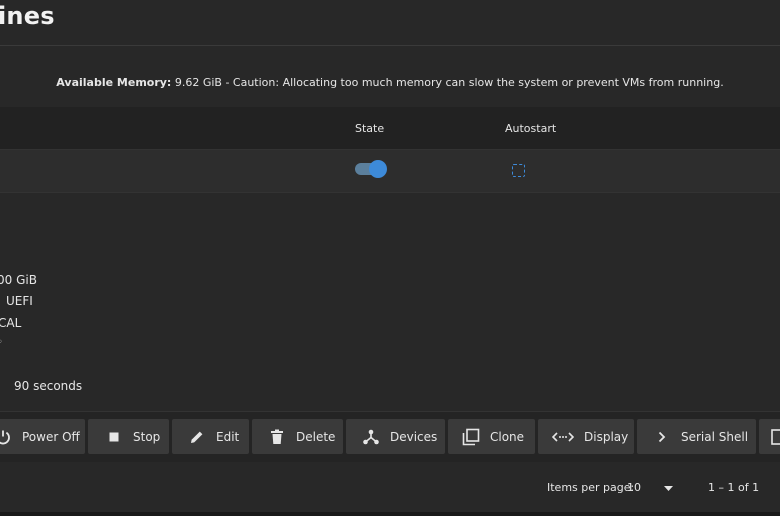 This screenshot has width=780, height=516. What do you see at coordinates (775, 437) in the screenshot?
I see `log-icon` at bounding box center [775, 437].